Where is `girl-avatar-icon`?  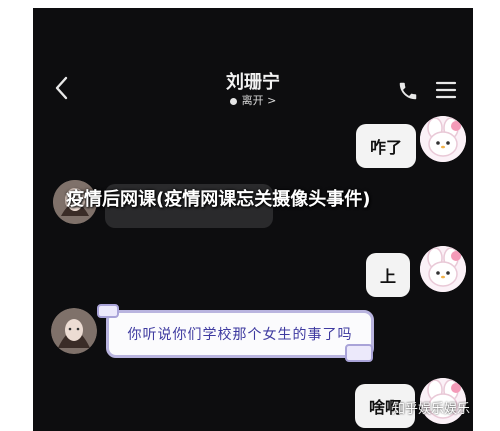
girl-avatar-icon is located at coordinates (74, 331).